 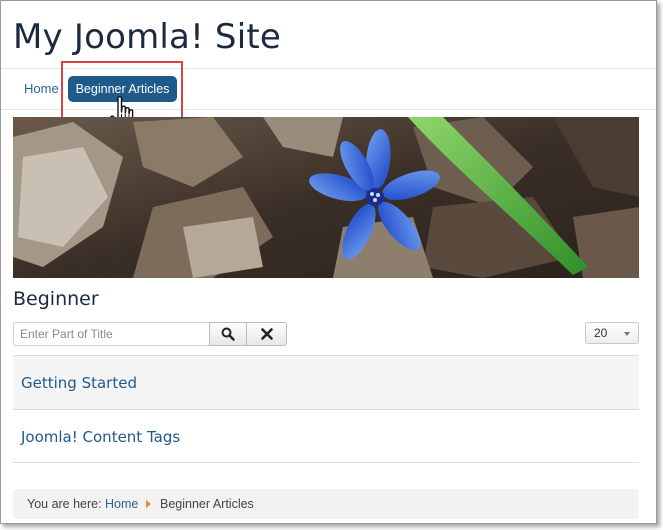 What do you see at coordinates (56, 299) in the screenshot?
I see `category-title: Beginner` at bounding box center [56, 299].